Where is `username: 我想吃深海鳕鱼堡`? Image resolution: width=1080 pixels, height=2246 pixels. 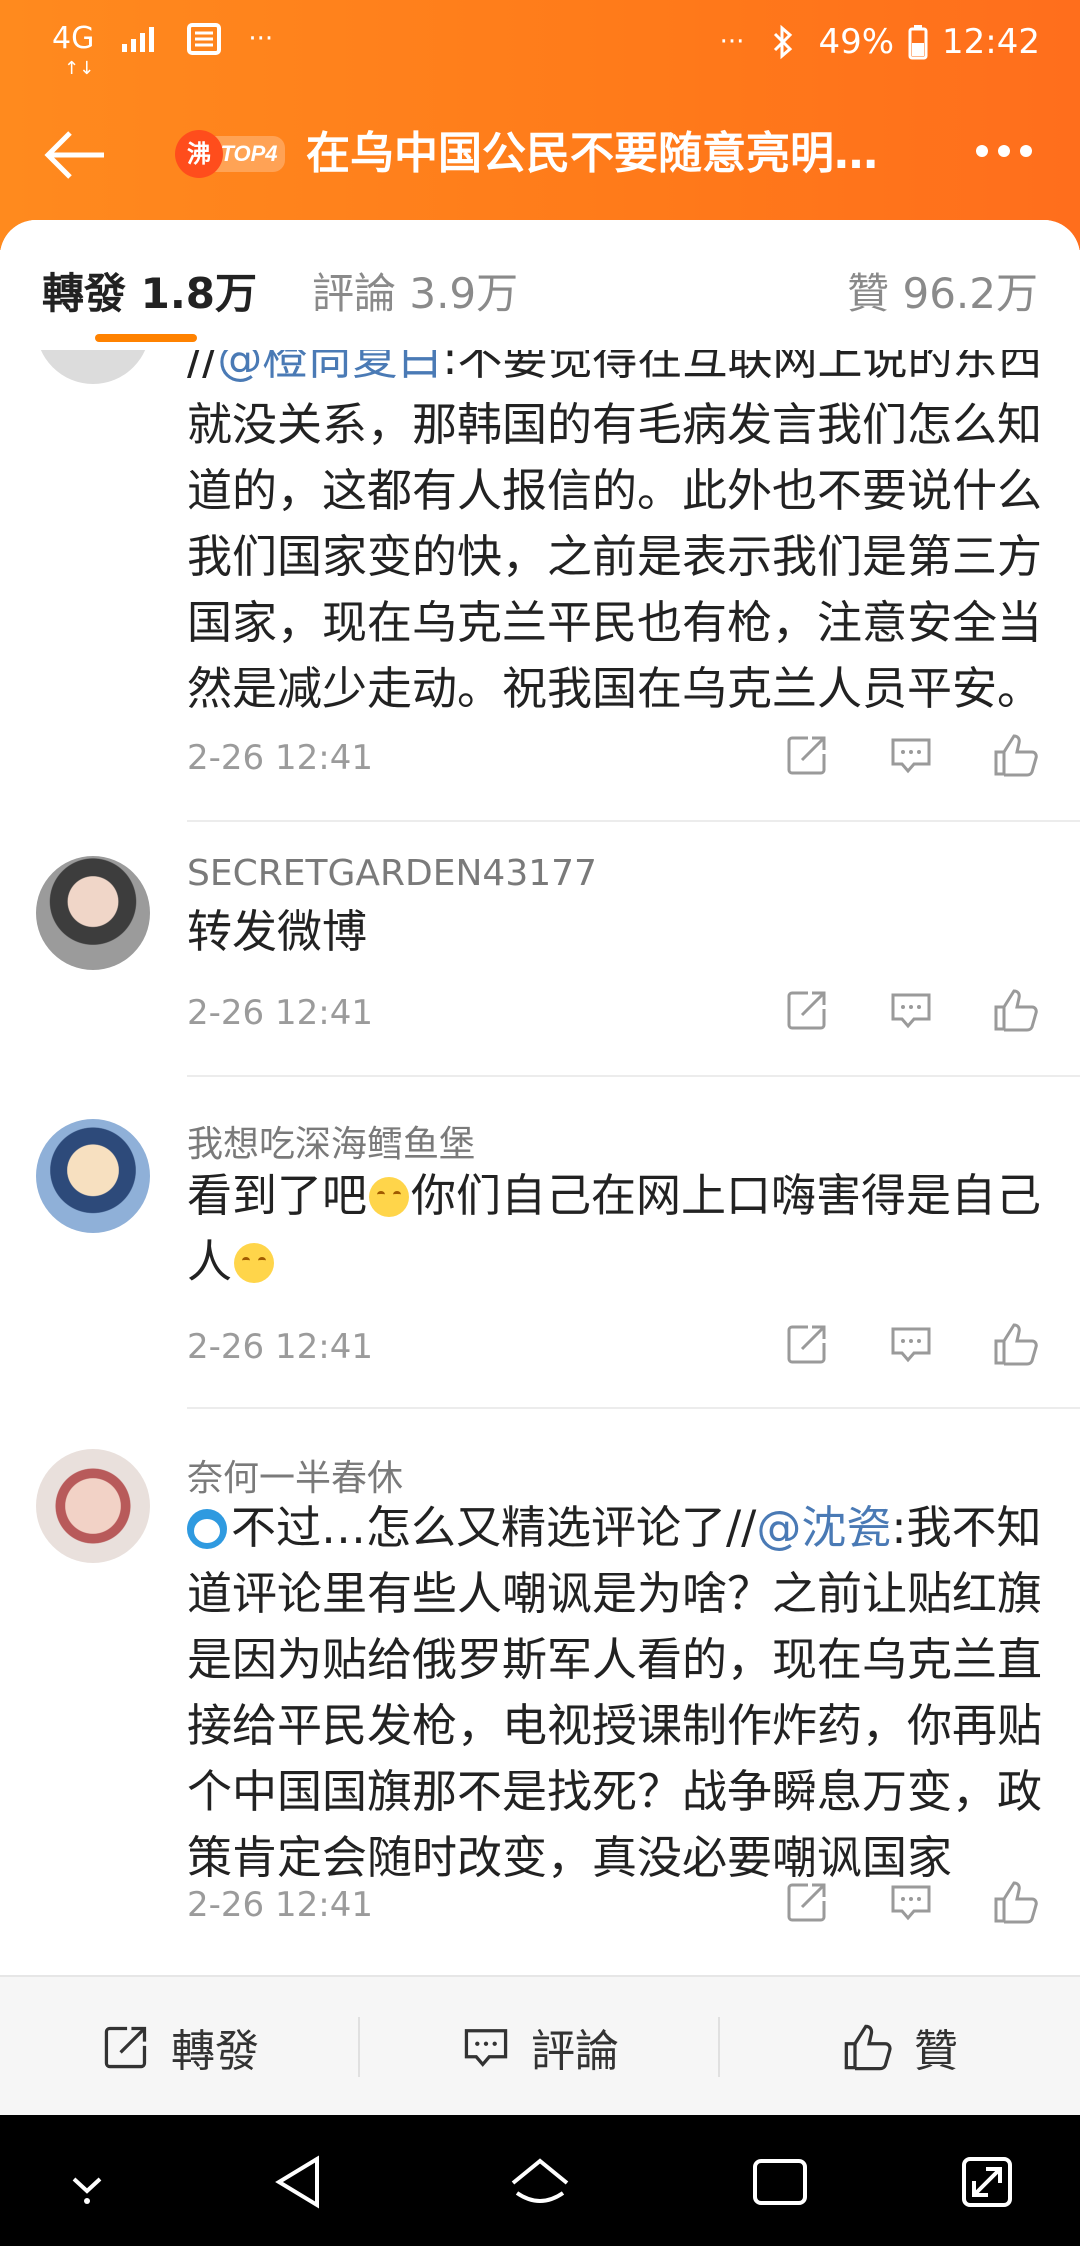
username: 我想吃深海鳕鱼堡 is located at coordinates (331, 1141).